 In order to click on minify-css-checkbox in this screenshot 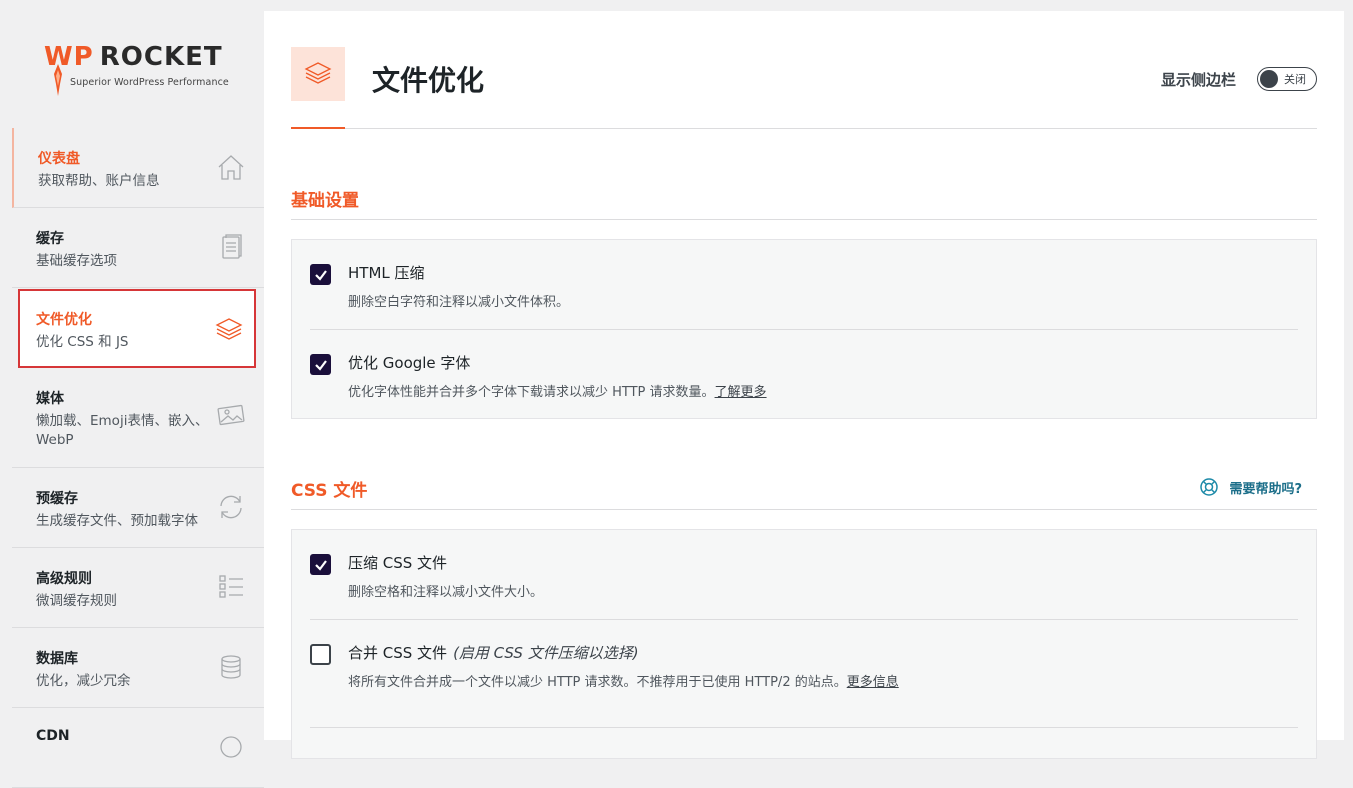, I will do `click(320, 564)`.